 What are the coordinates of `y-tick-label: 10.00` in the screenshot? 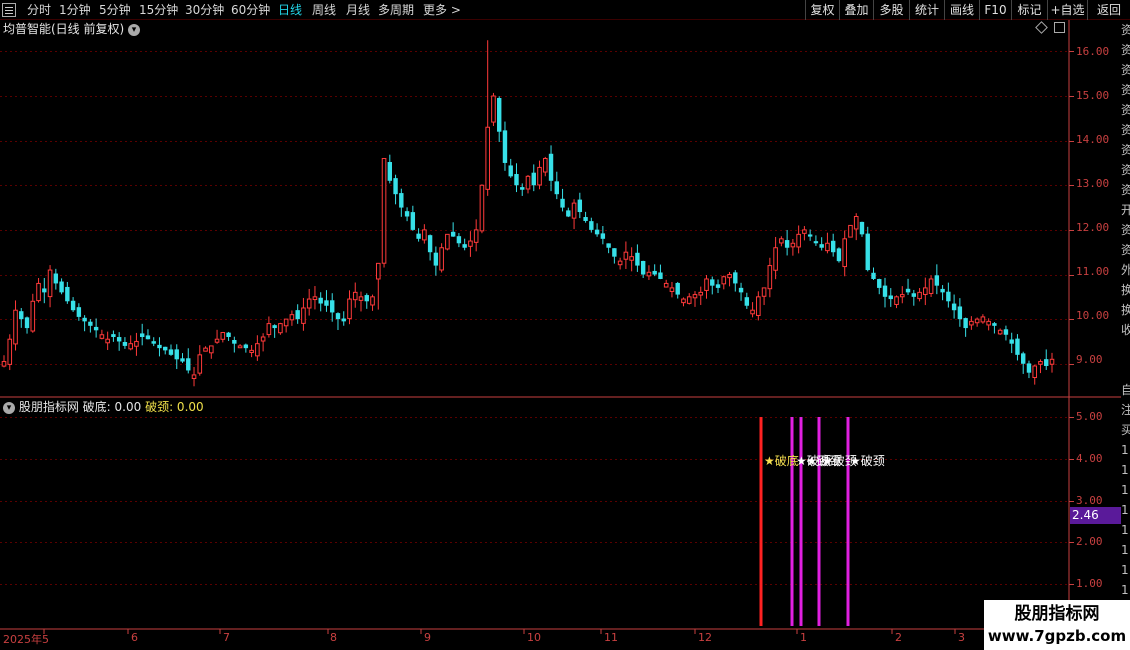 It's located at (1093, 315).